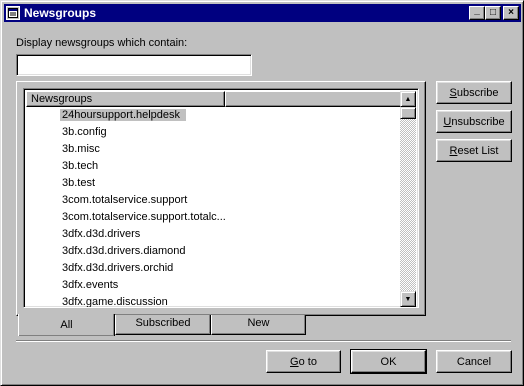 This screenshot has width=524, height=386. I want to click on tab-new: New, so click(258, 325).